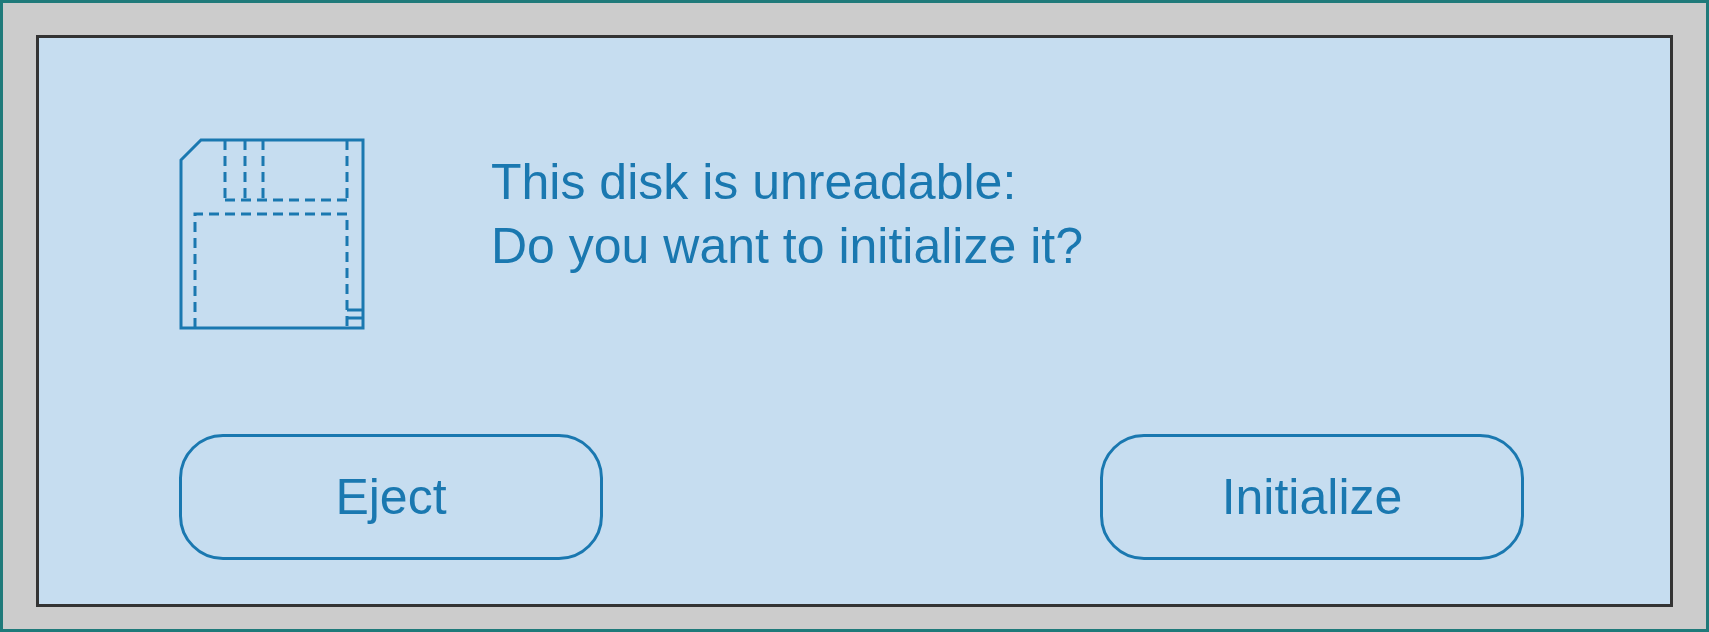 The width and height of the screenshot is (1709, 632). What do you see at coordinates (787, 246) in the screenshot?
I see `message-text: Do you want to initialize it?` at bounding box center [787, 246].